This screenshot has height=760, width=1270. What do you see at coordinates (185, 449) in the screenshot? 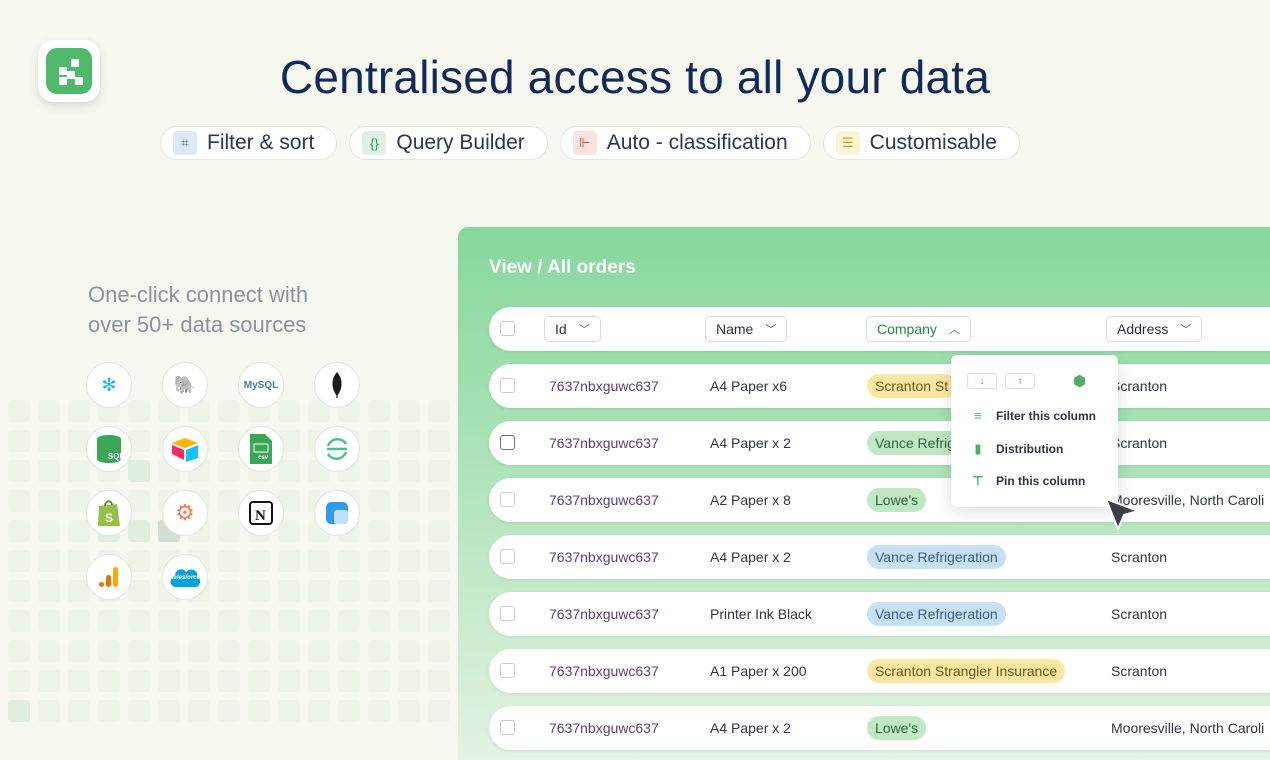
I see `airtable-icon` at bounding box center [185, 449].